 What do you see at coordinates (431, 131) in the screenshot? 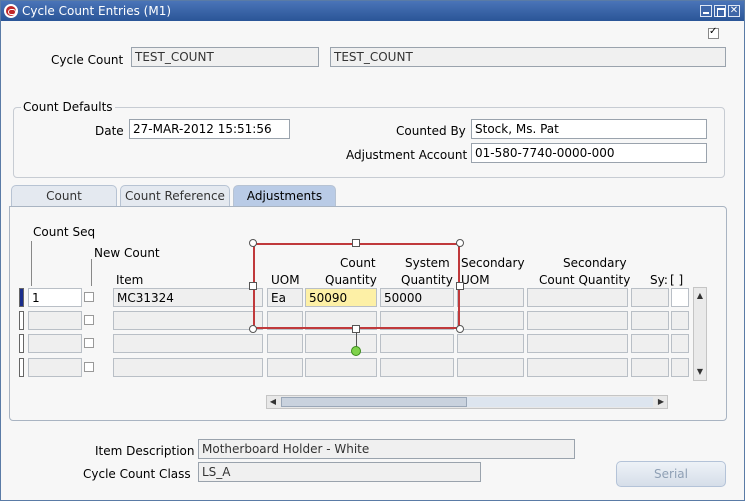
I see `counted-by-label: Counted By` at bounding box center [431, 131].